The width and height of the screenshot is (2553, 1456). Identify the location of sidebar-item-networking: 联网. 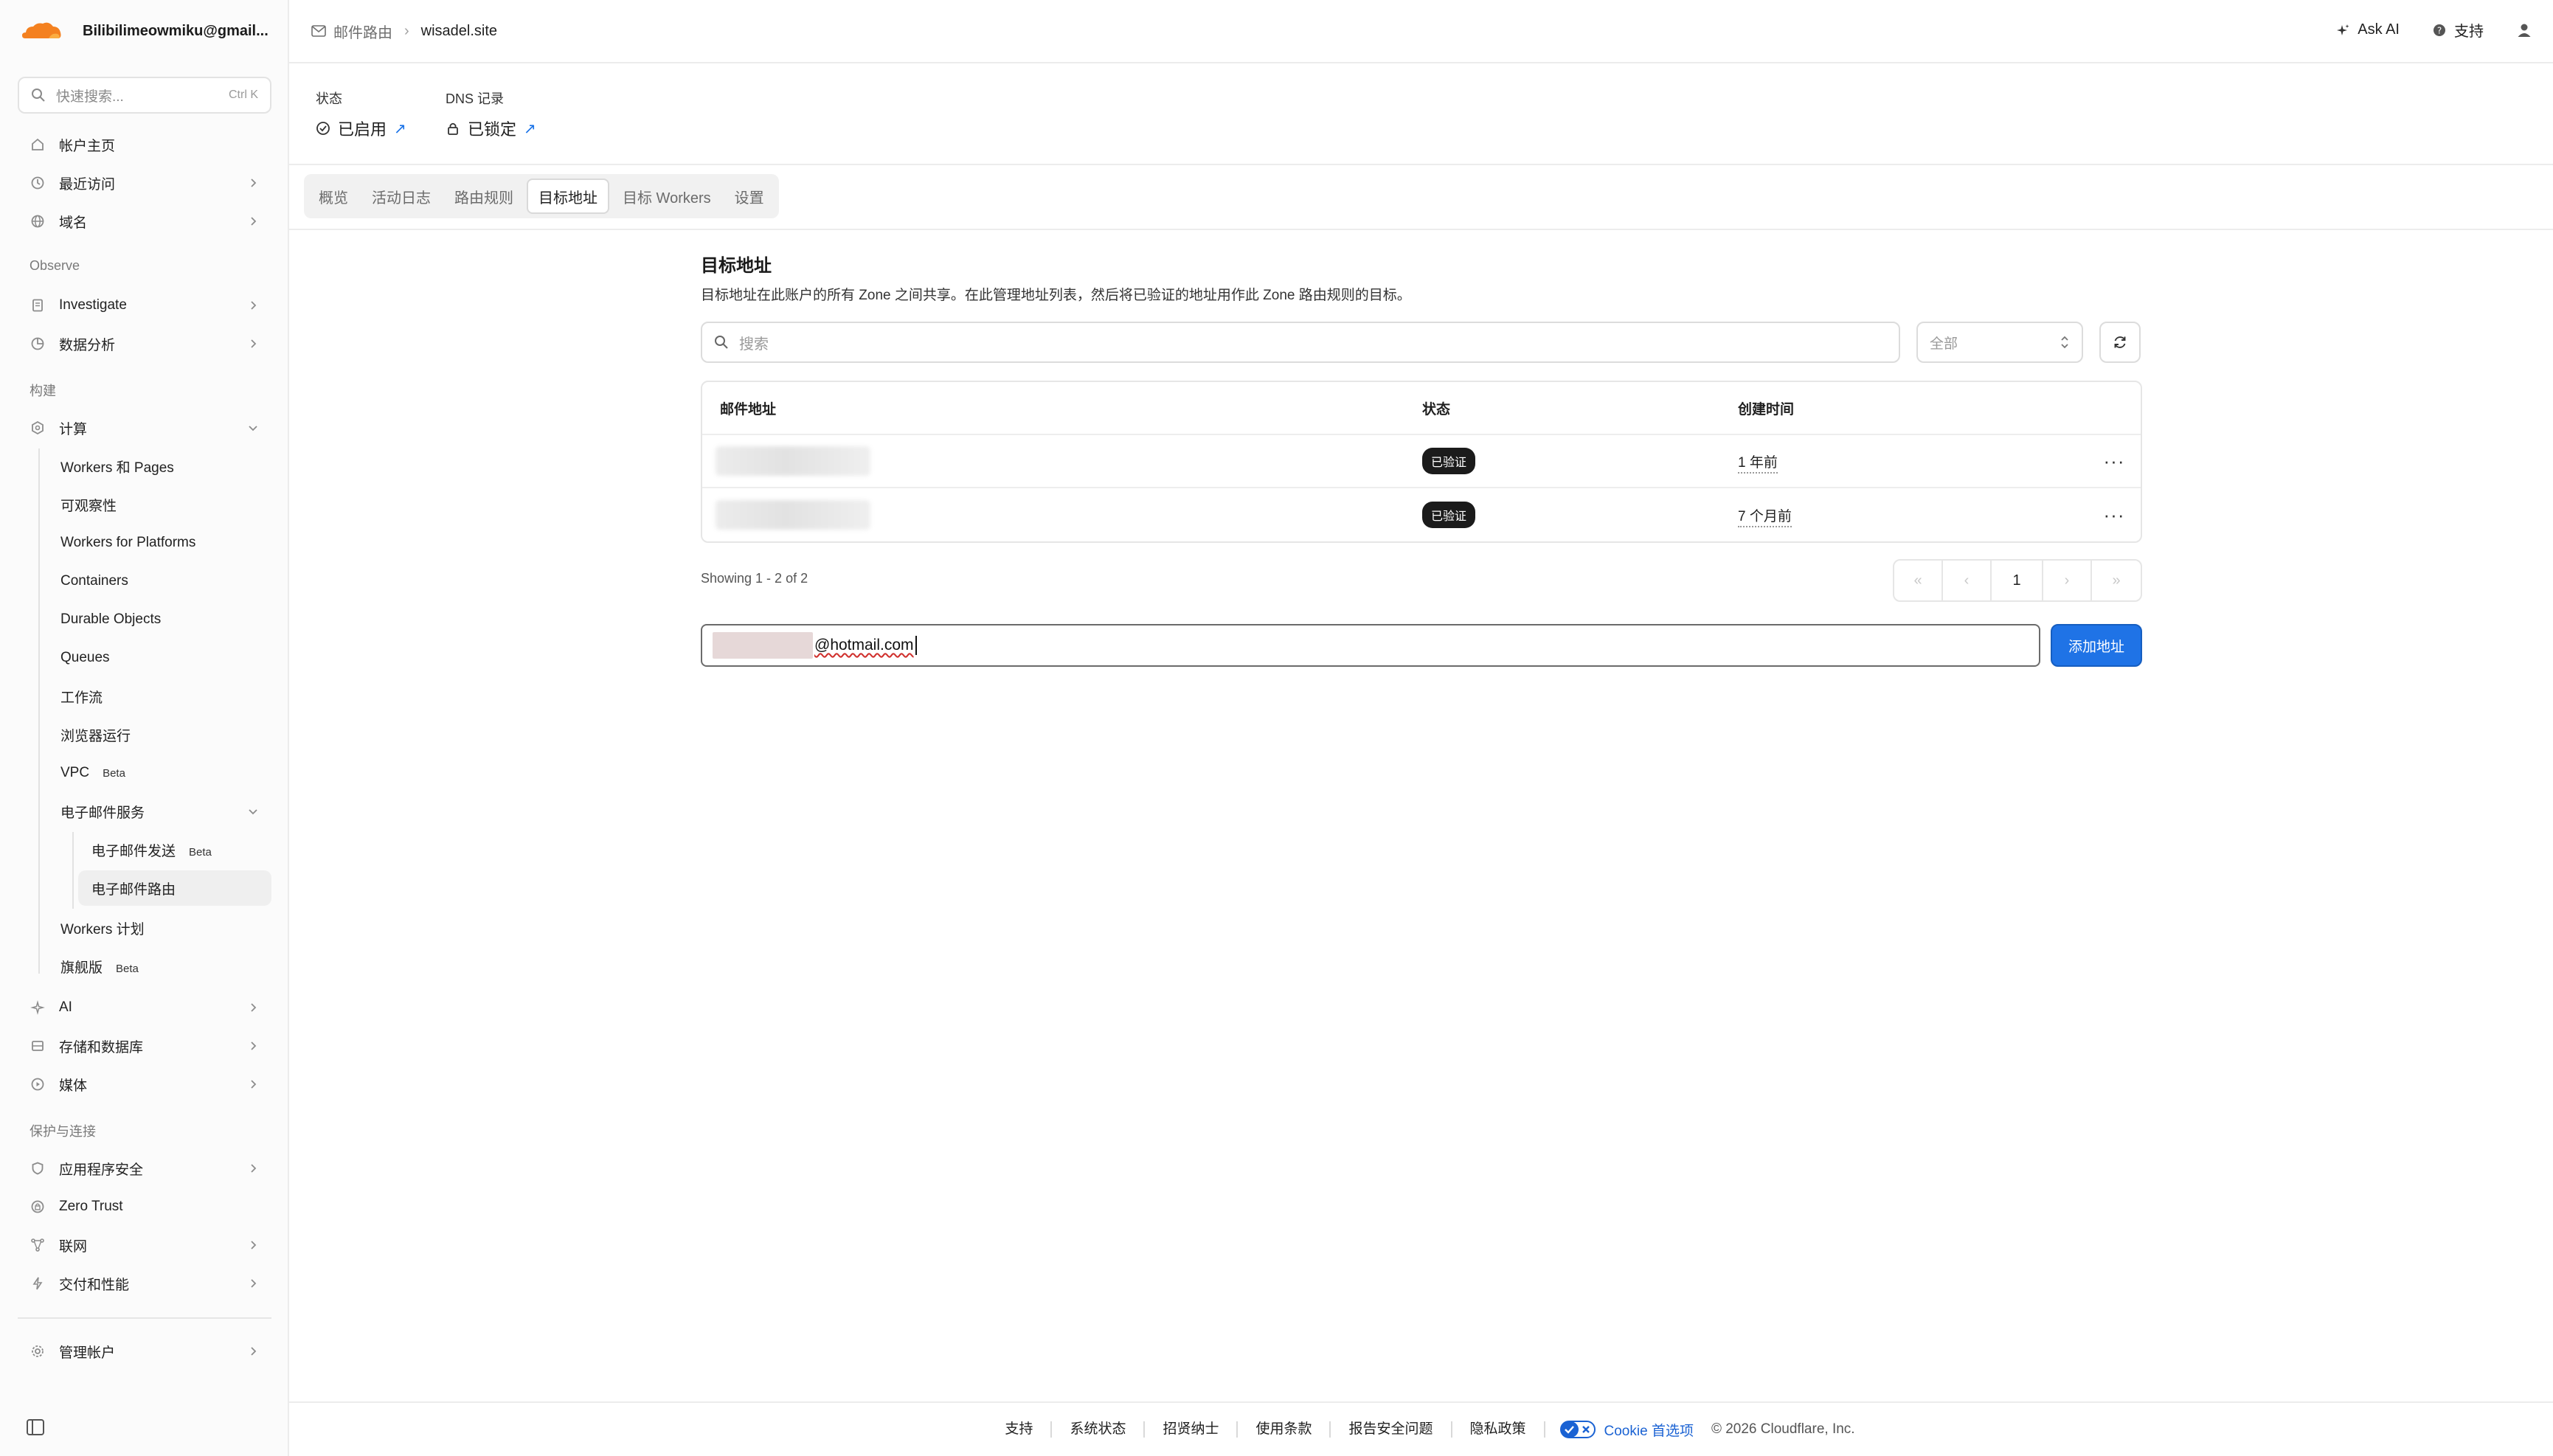
(144, 1245).